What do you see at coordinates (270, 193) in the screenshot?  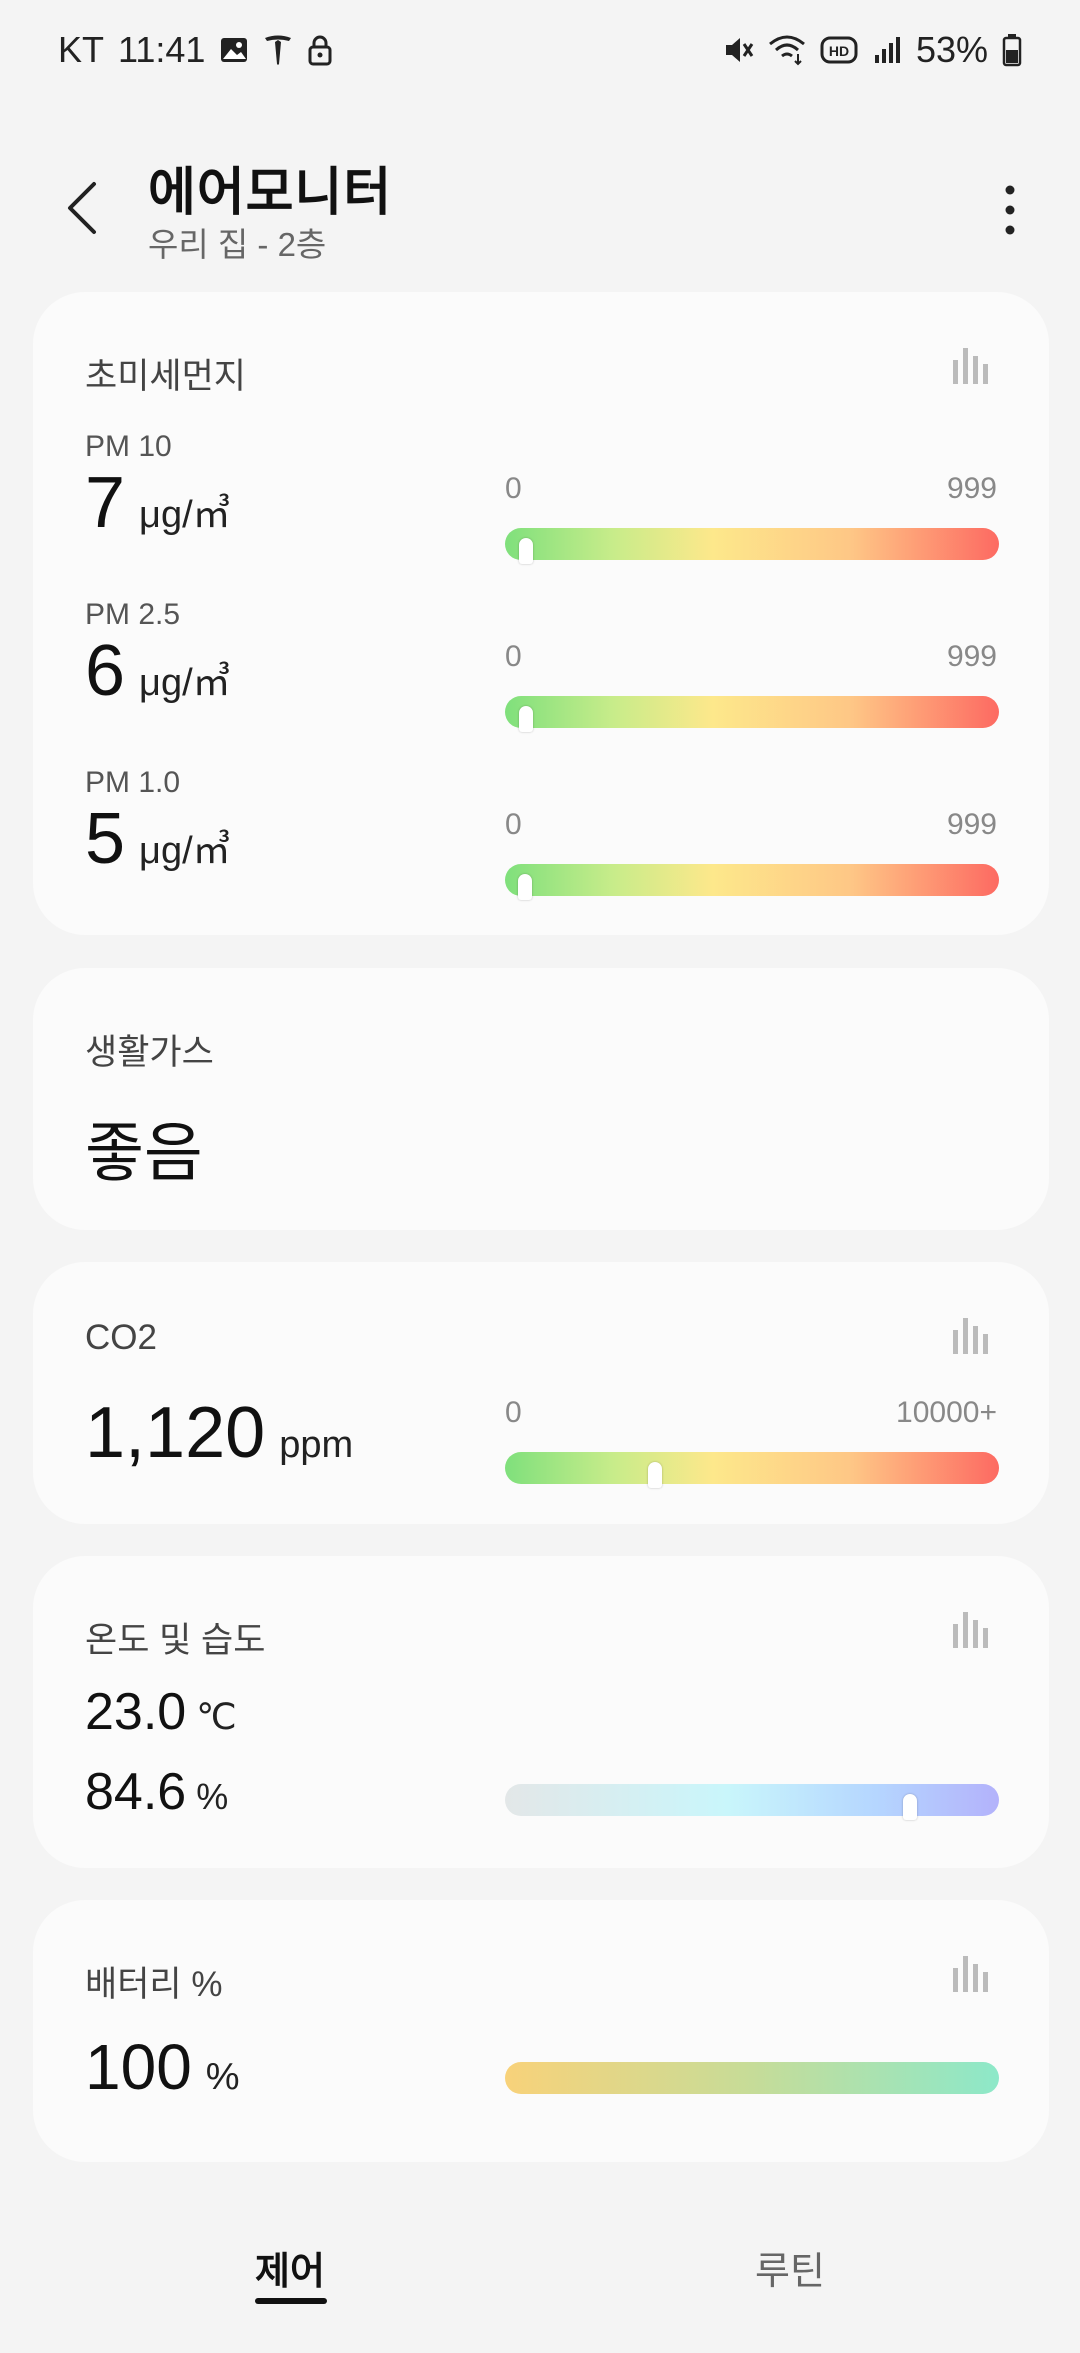 I see `page-title: 에어모니터` at bounding box center [270, 193].